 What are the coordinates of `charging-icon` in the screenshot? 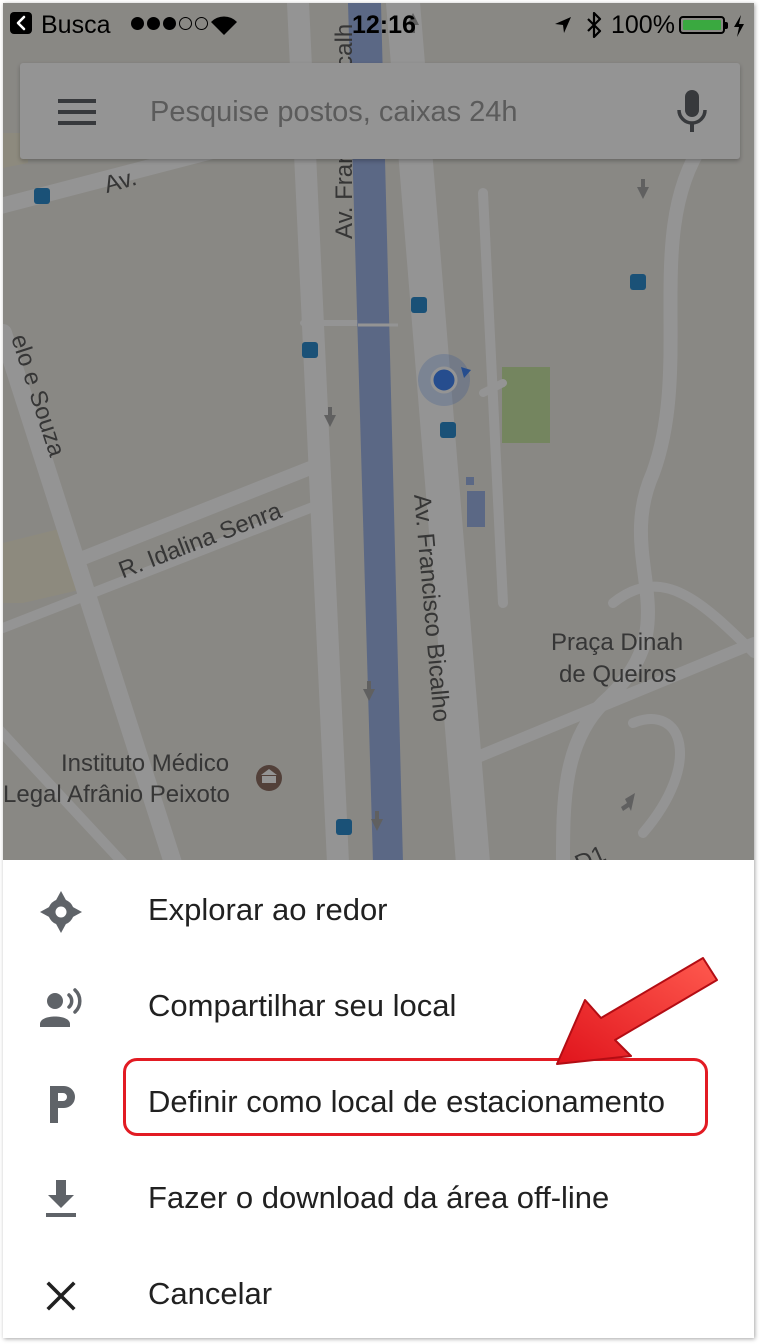 It's located at (739, 26).